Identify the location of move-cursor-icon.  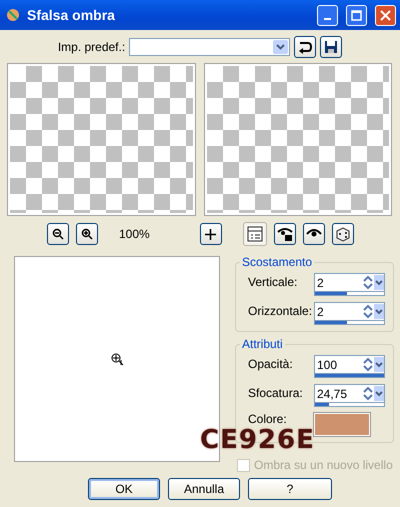
(117, 359).